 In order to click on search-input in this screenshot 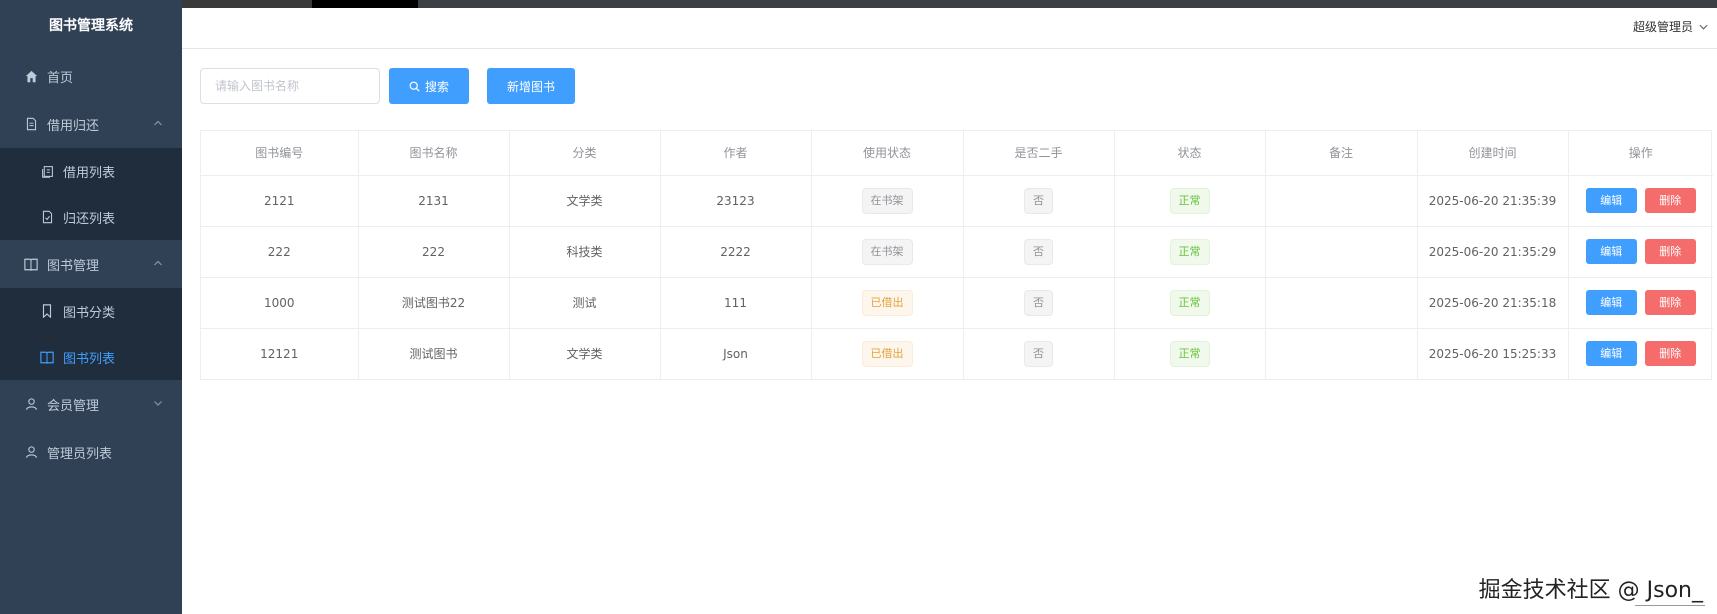, I will do `click(290, 86)`.